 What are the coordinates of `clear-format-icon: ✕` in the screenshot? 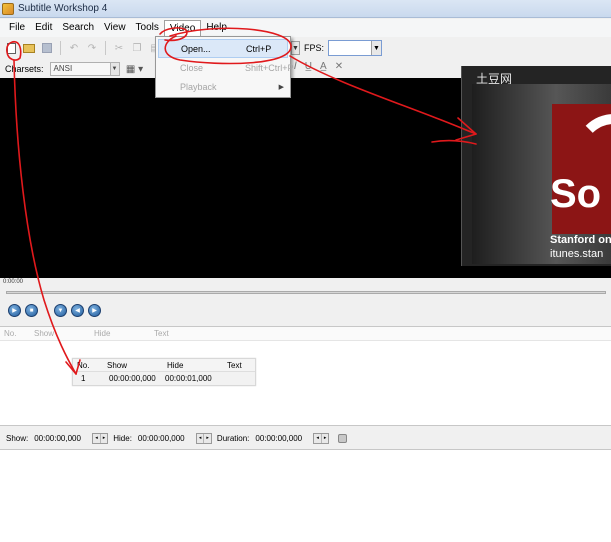 It's located at (339, 66).